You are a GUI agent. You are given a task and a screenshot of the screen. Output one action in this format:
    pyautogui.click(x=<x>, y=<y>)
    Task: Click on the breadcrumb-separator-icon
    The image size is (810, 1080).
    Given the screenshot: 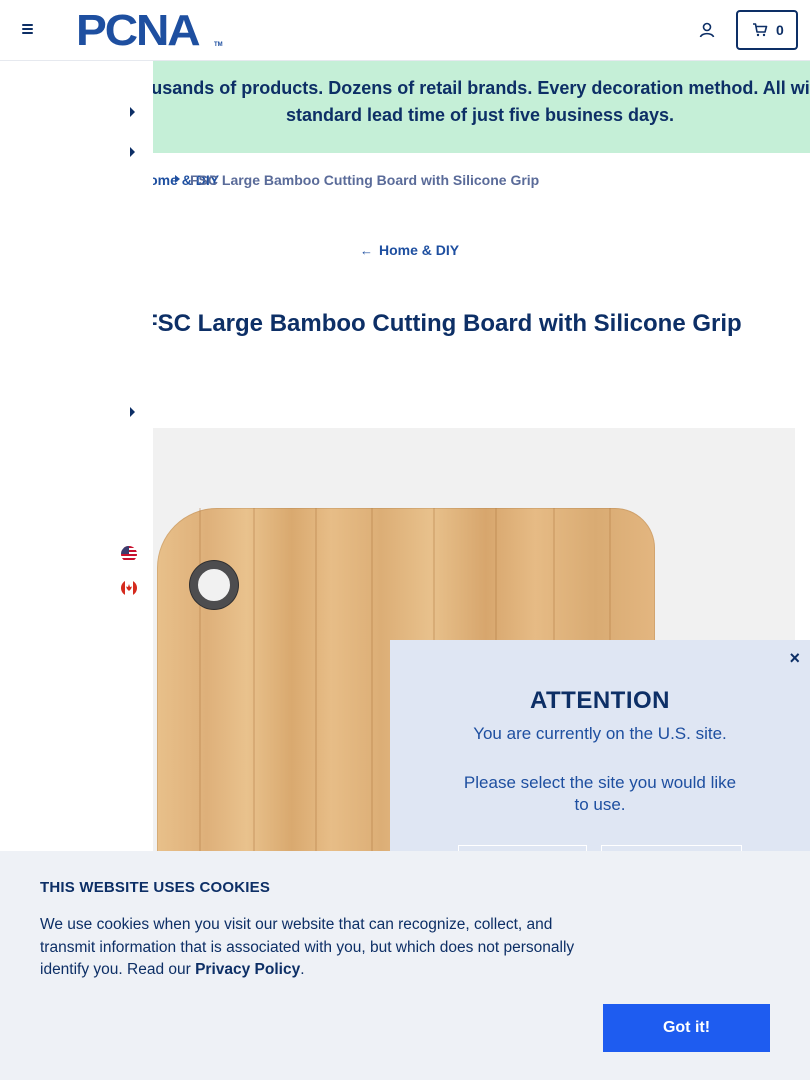 What is the action you would take?
    pyautogui.click(x=177, y=179)
    